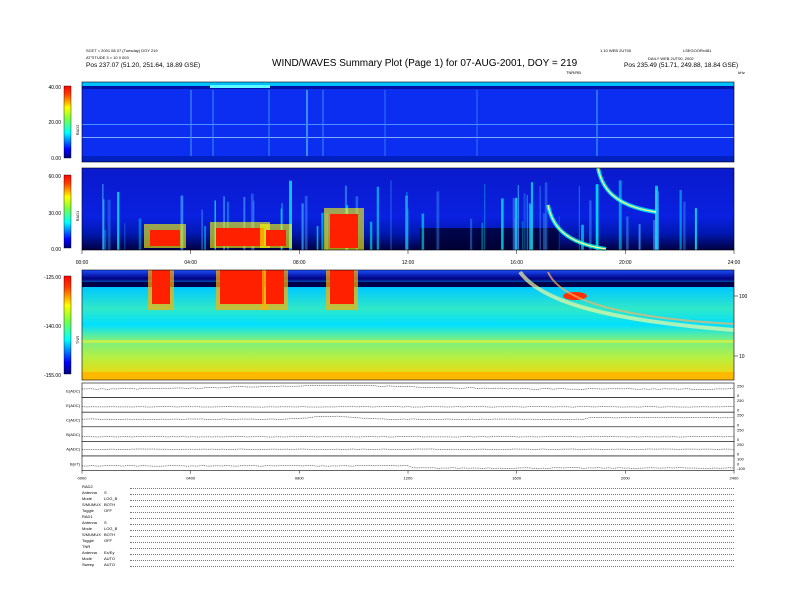  What do you see at coordinates (408, 284) in the screenshot?
I see `tnr-dark-band` at bounding box center [408, 284].